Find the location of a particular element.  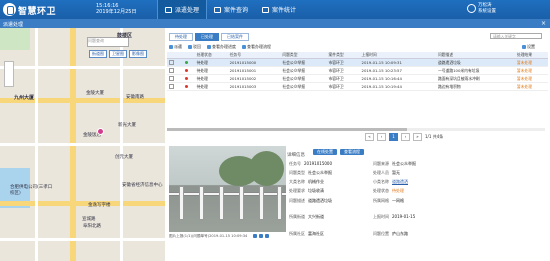

field-key: 任务号 is located at coordinates (295, 163).